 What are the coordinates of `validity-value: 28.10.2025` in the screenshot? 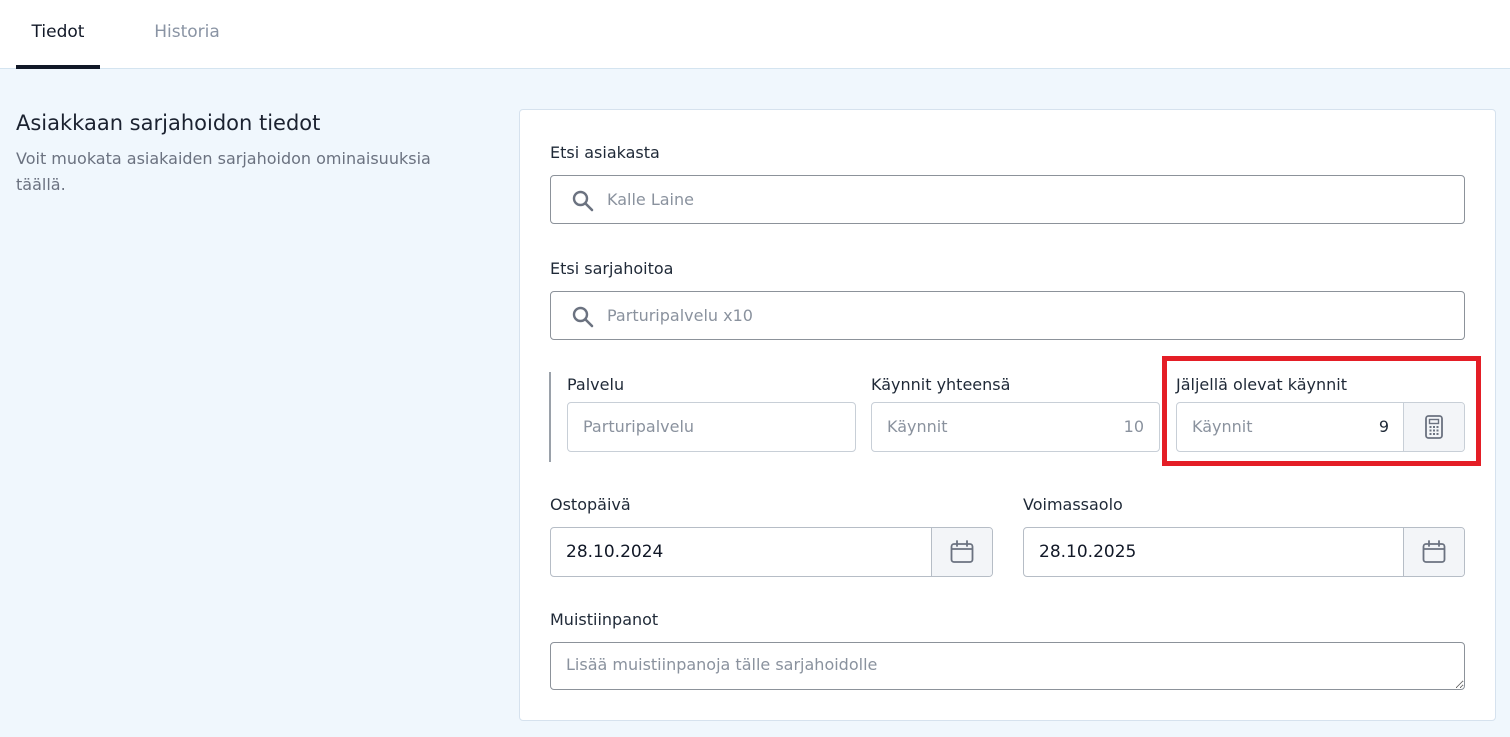 It's located at (1088, 552).